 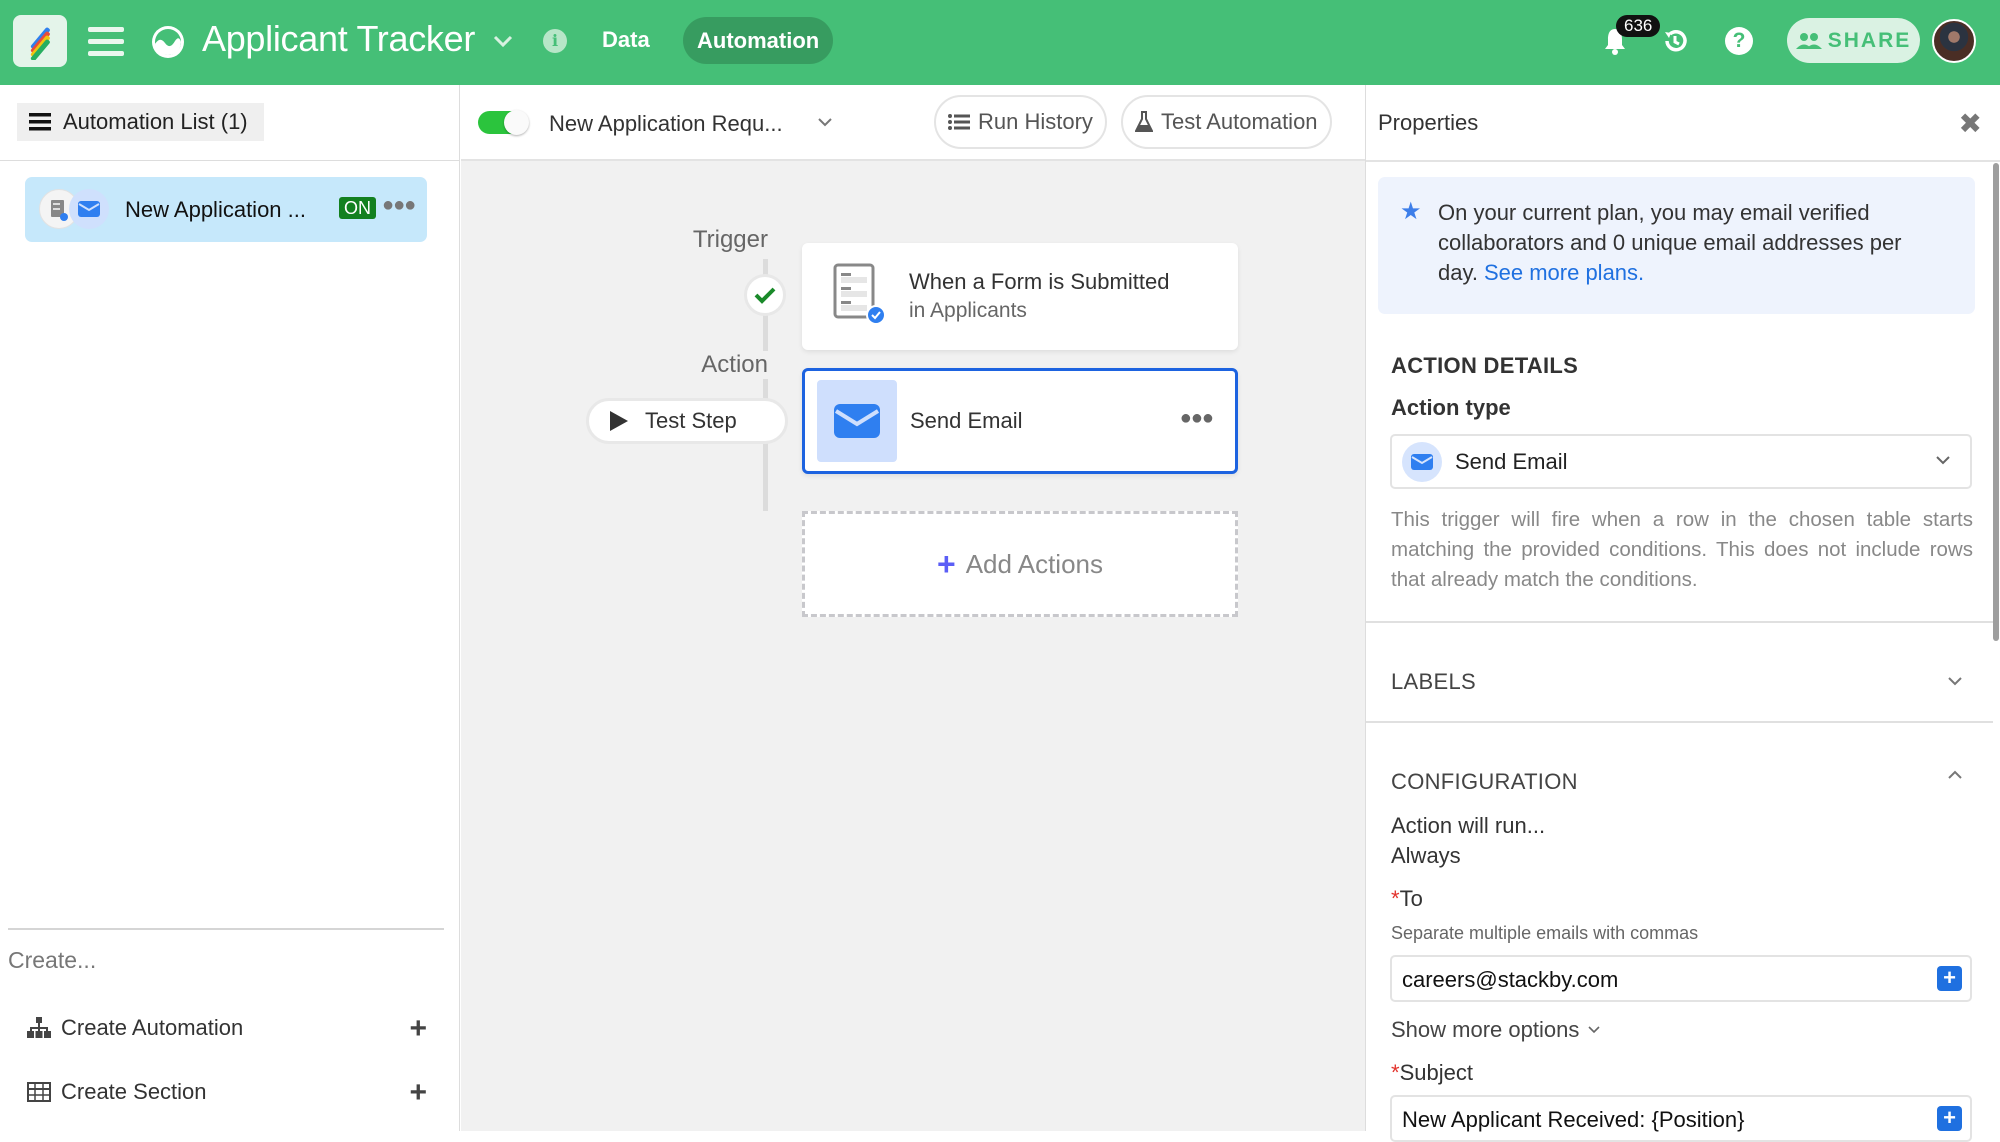 What do you see at coordinates (1573, 1119) in the screenshot?
I see `subject-value: New Applicant Received: {Position}` at bounding box center [1573, 1119].